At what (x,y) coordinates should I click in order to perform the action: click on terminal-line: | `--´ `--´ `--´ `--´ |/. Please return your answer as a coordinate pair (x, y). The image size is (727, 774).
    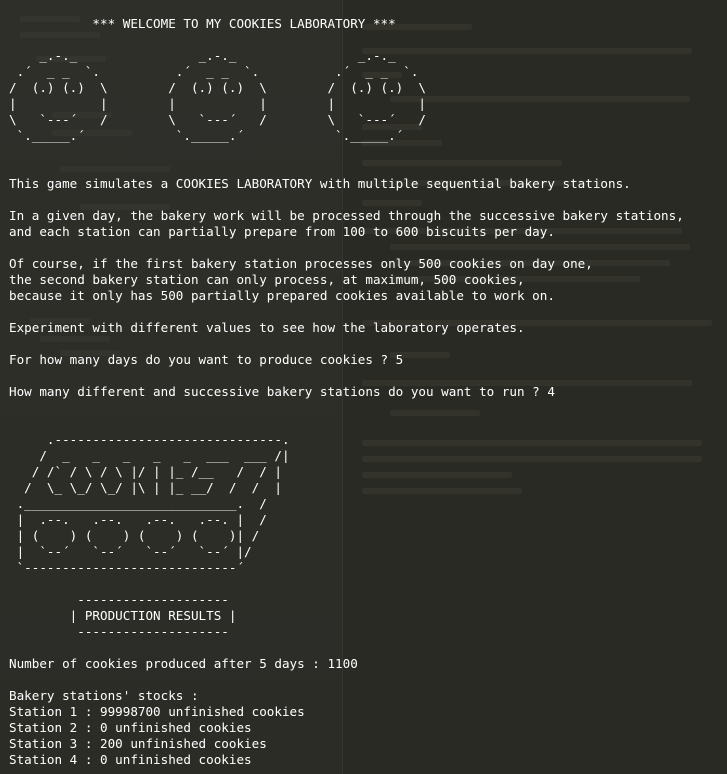
    Looking at the image, I should click on (130, 551).